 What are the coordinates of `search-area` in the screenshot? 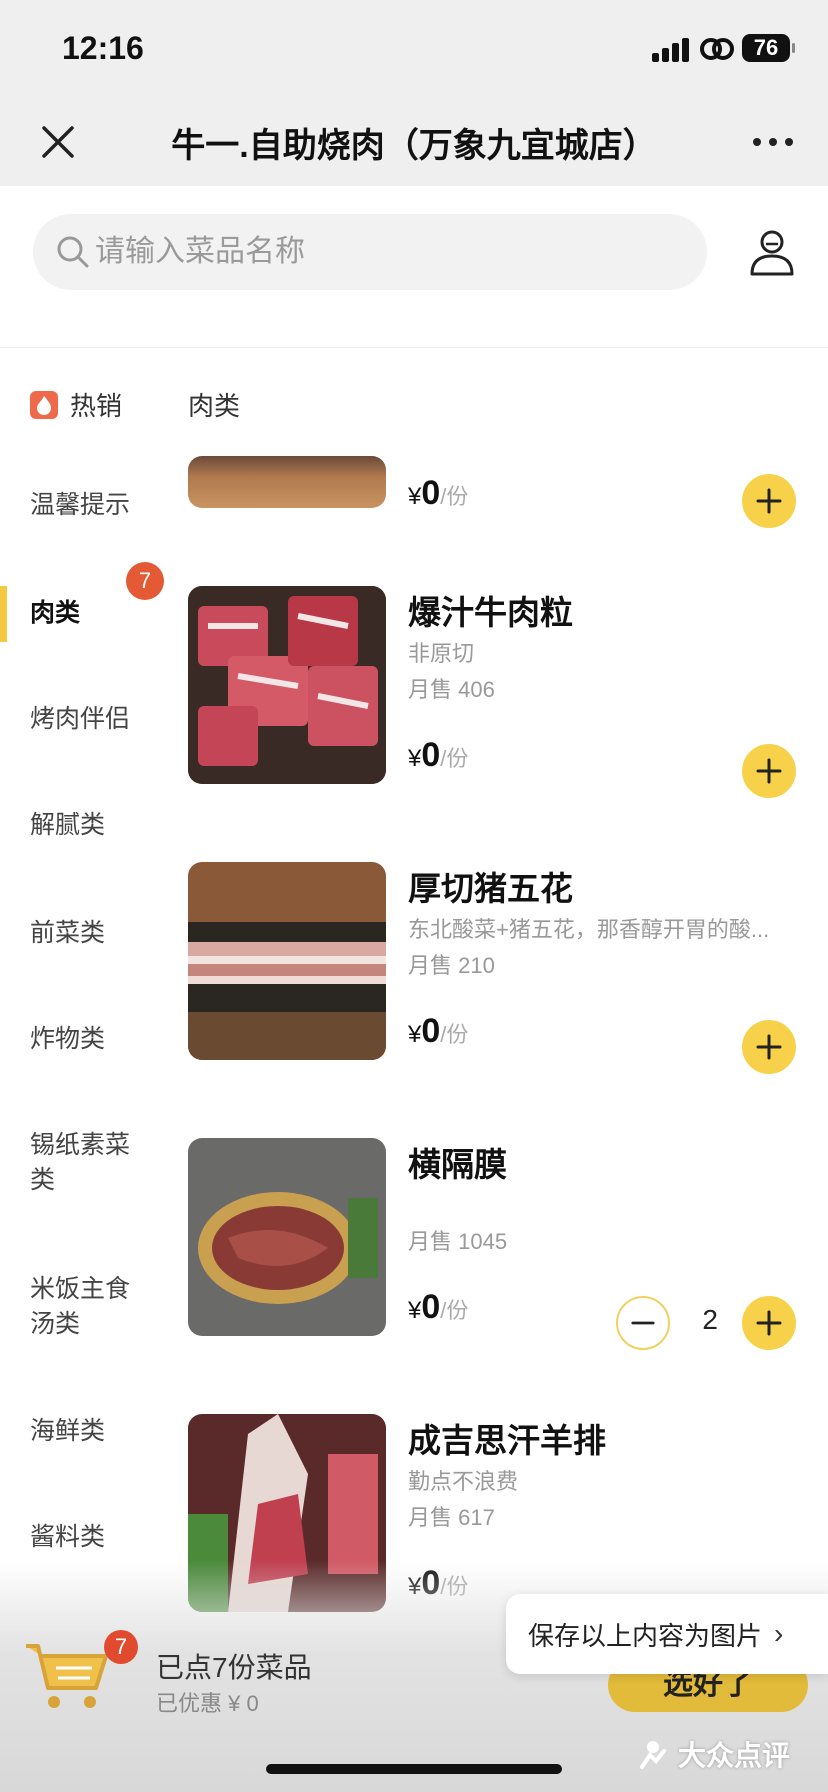 It's located at (414, 267).